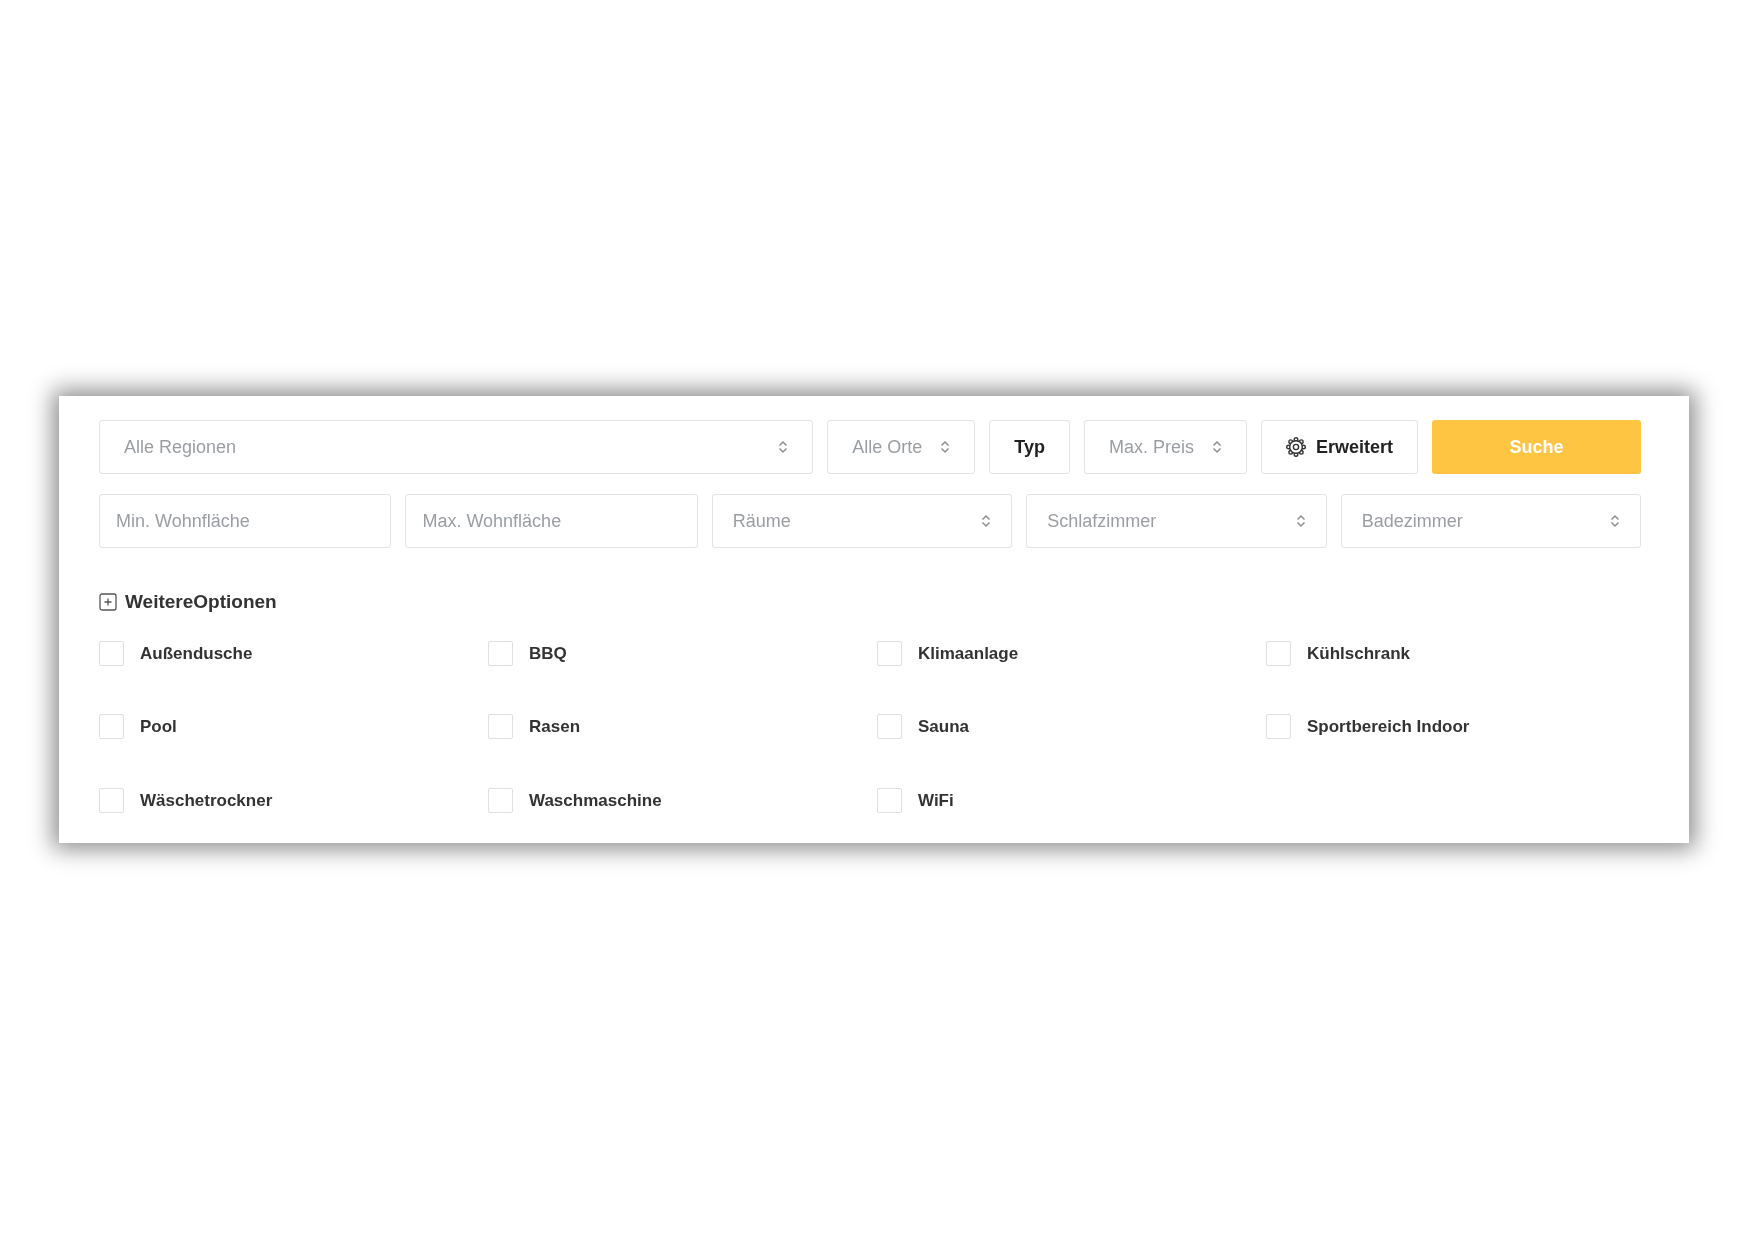  I want to click on checkbox-label: Sportbereich Indoor, so click(1388, 727).